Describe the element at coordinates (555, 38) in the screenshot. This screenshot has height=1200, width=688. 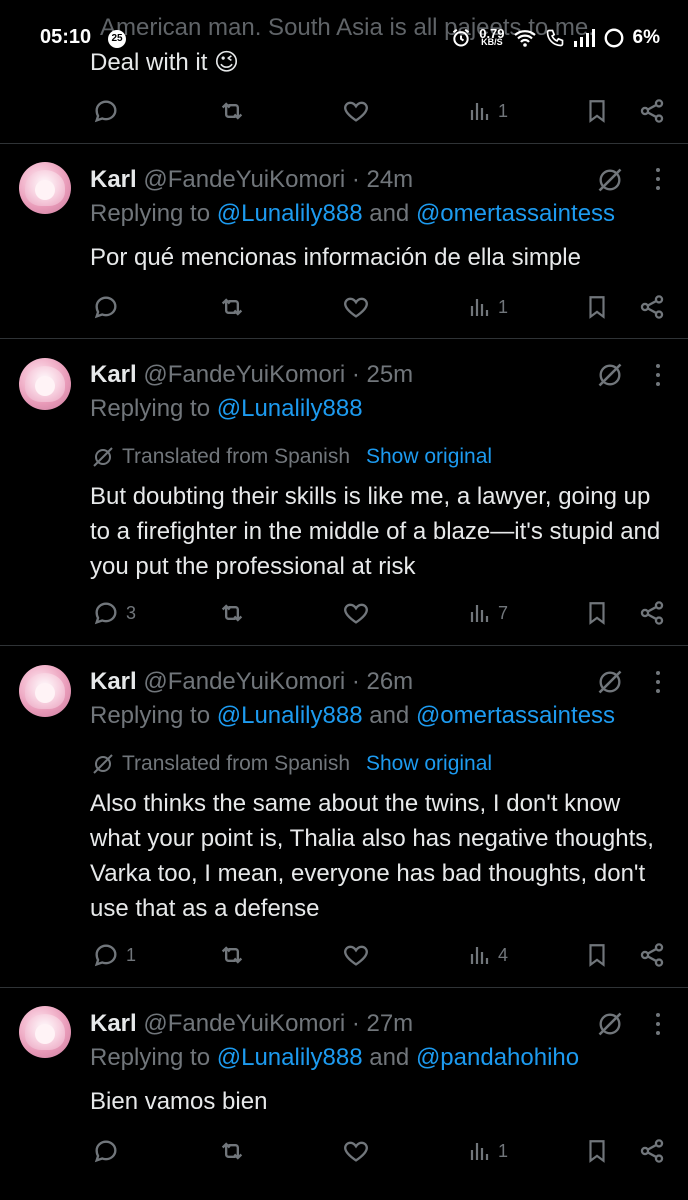
I see `status-icons: 0.79 KB/S 6%` at that location.